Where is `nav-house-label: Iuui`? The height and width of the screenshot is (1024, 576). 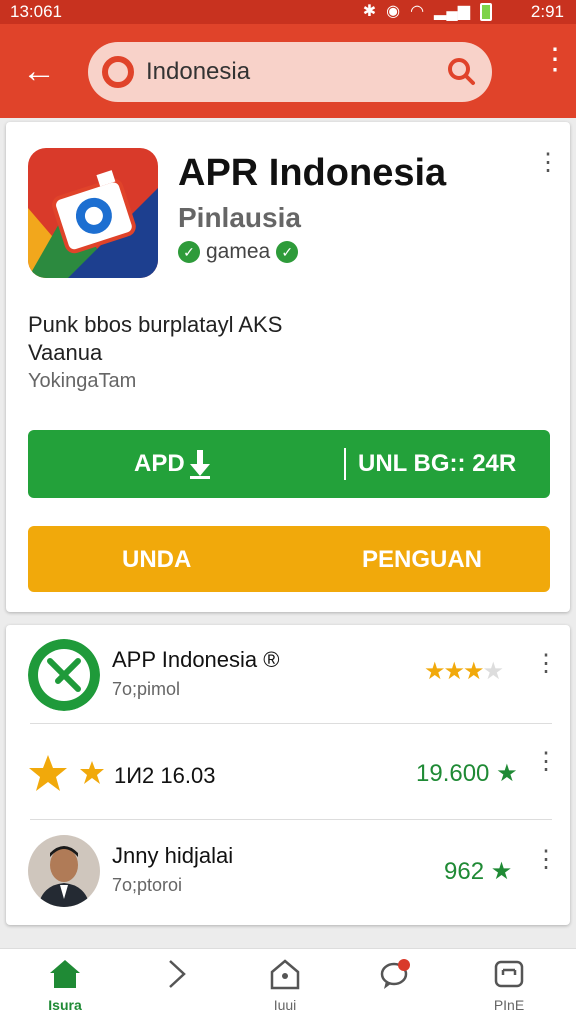 nav-house-label: Iuui is located at coordinates (285, 1005).